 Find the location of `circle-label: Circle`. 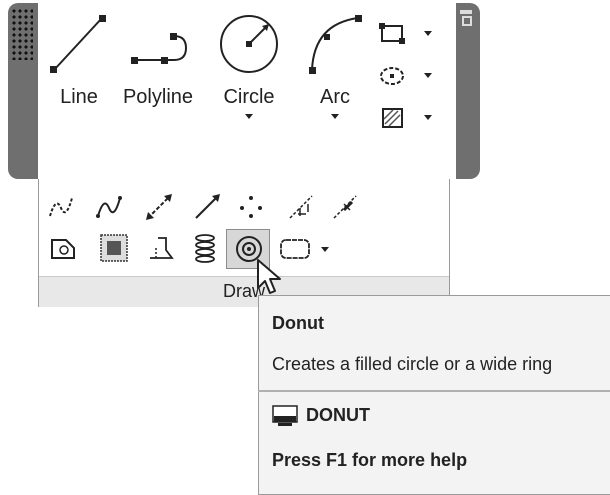

circle-label: Circle is located at coordinates (249, 97).